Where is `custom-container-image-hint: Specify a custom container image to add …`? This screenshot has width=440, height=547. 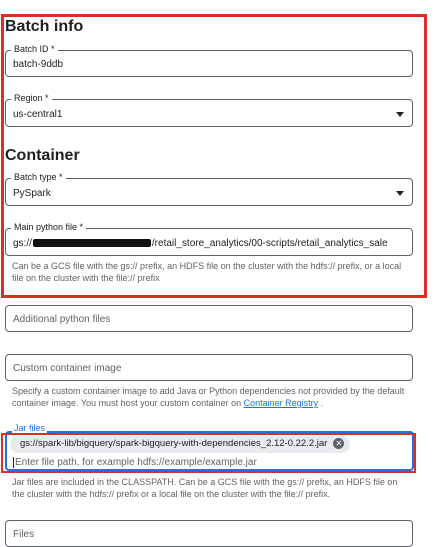
custom-container-image-hint: Specify a custom container image to add … is located at coordinates (212, 397).